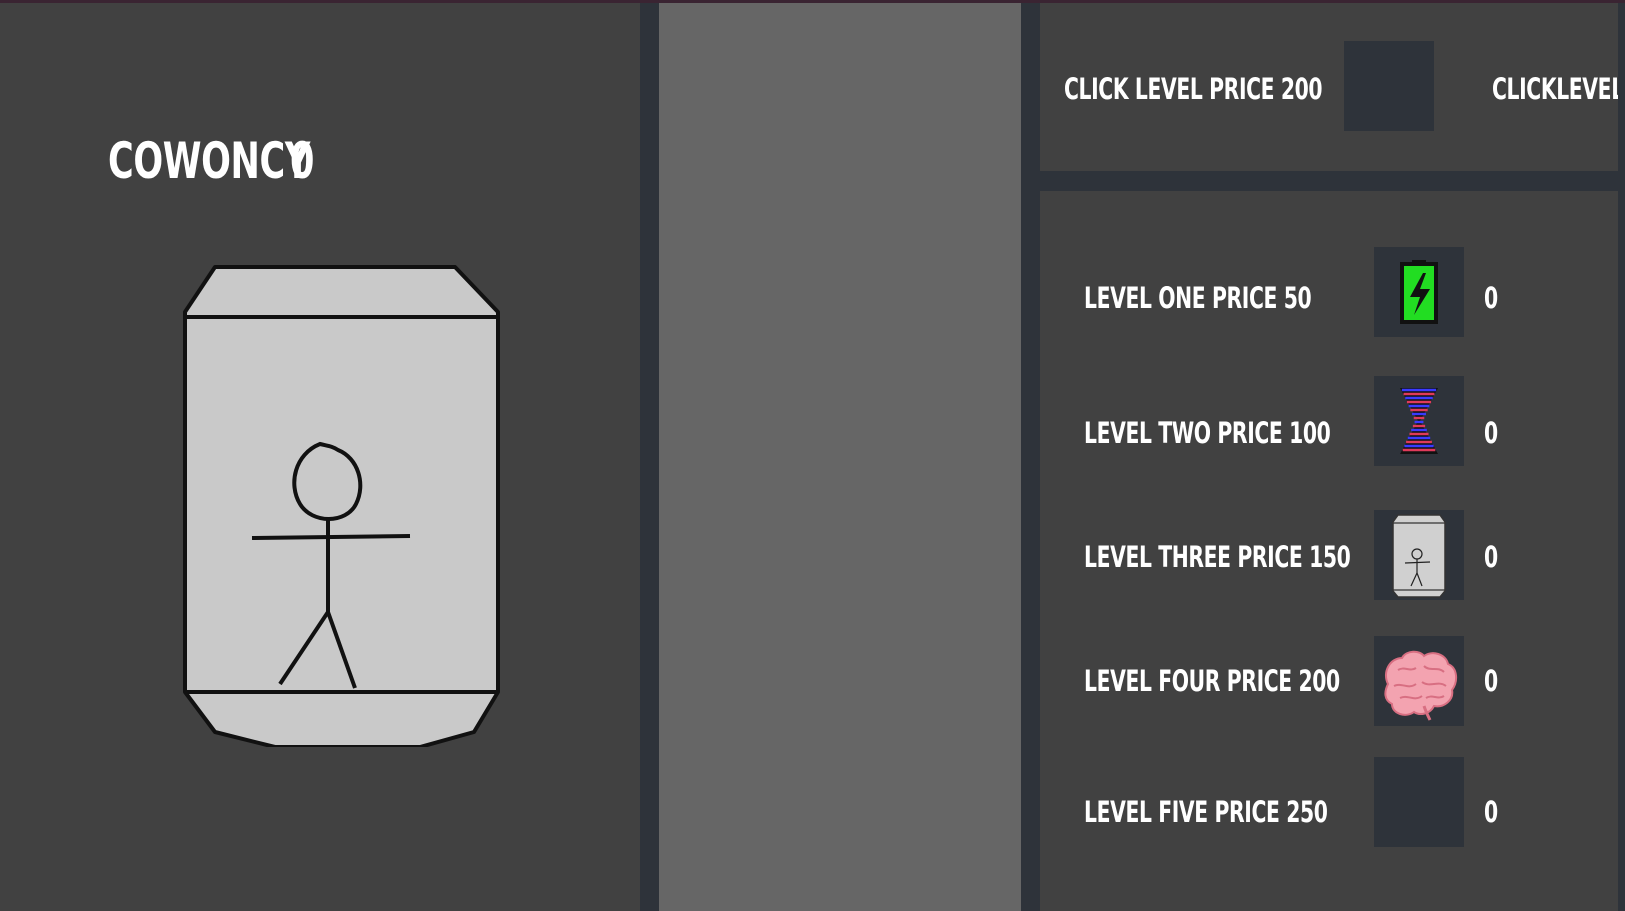  What do you see at coordinates (1207, 433) in the screenshot?
I see `level-two-price-label: LEVEL TWO PRICE 100` at bounding box center [1207, 433].